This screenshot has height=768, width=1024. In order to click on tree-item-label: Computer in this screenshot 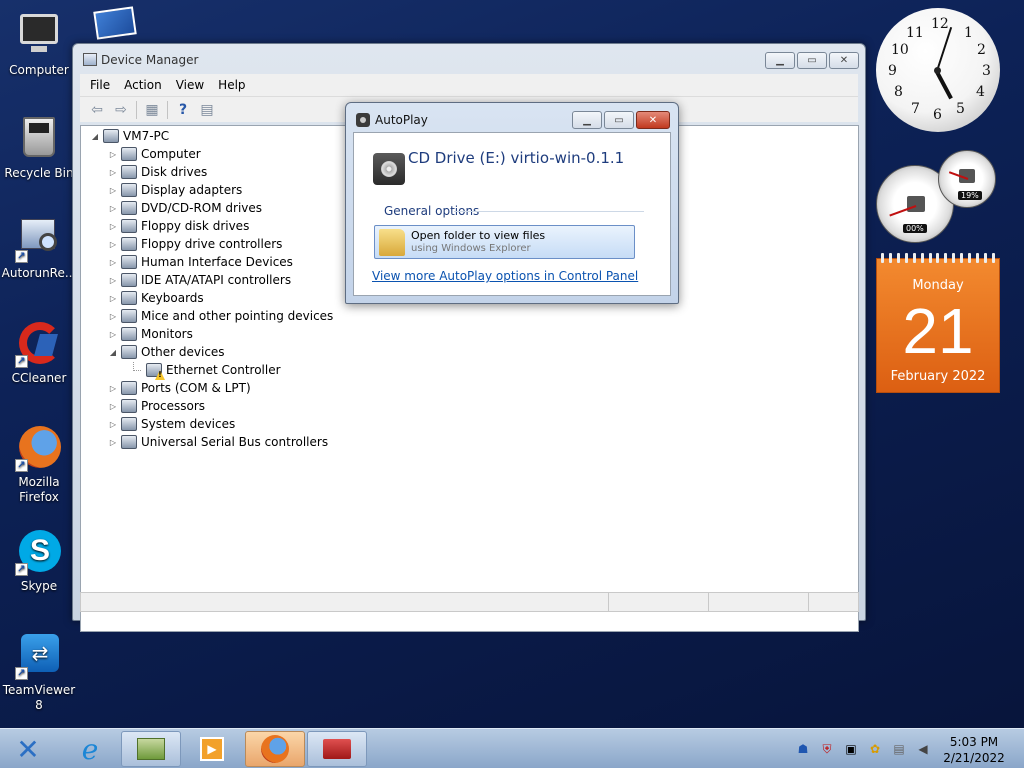, I will do `click(171, 154)`.